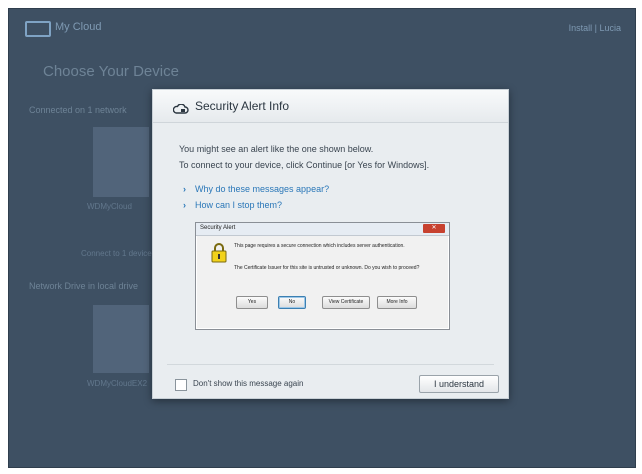 The width and height of the screenshot is (642, 474). What do you see at coordinates (594, 28) in the screenshot?
I see `user-link: Install | Lucia` at bounding box center [594, 28].